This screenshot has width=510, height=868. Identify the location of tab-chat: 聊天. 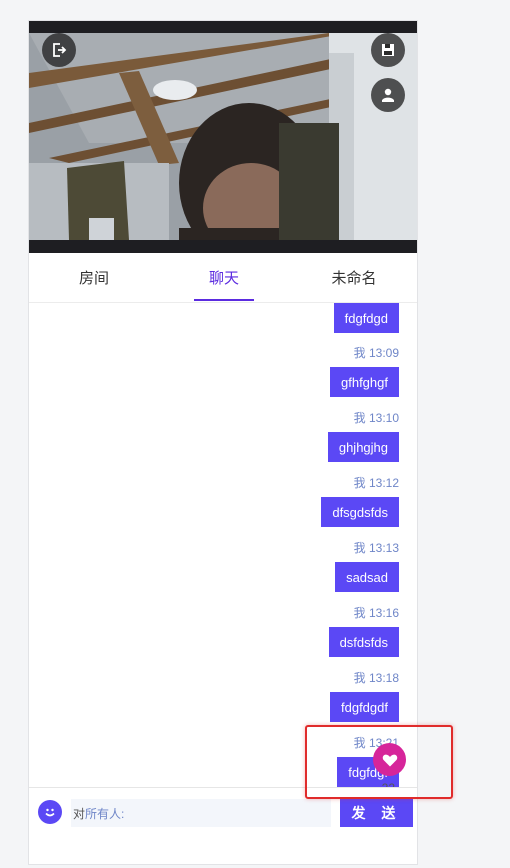
(224, 277).